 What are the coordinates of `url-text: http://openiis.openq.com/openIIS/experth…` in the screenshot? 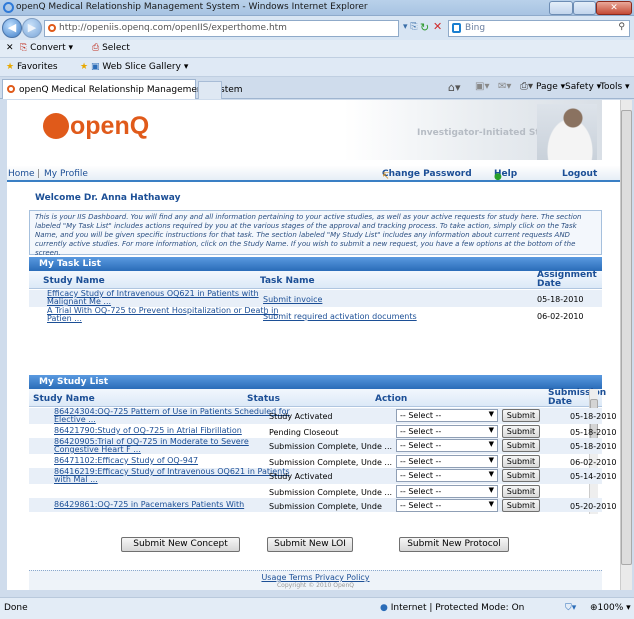 It's located at (173, 28).